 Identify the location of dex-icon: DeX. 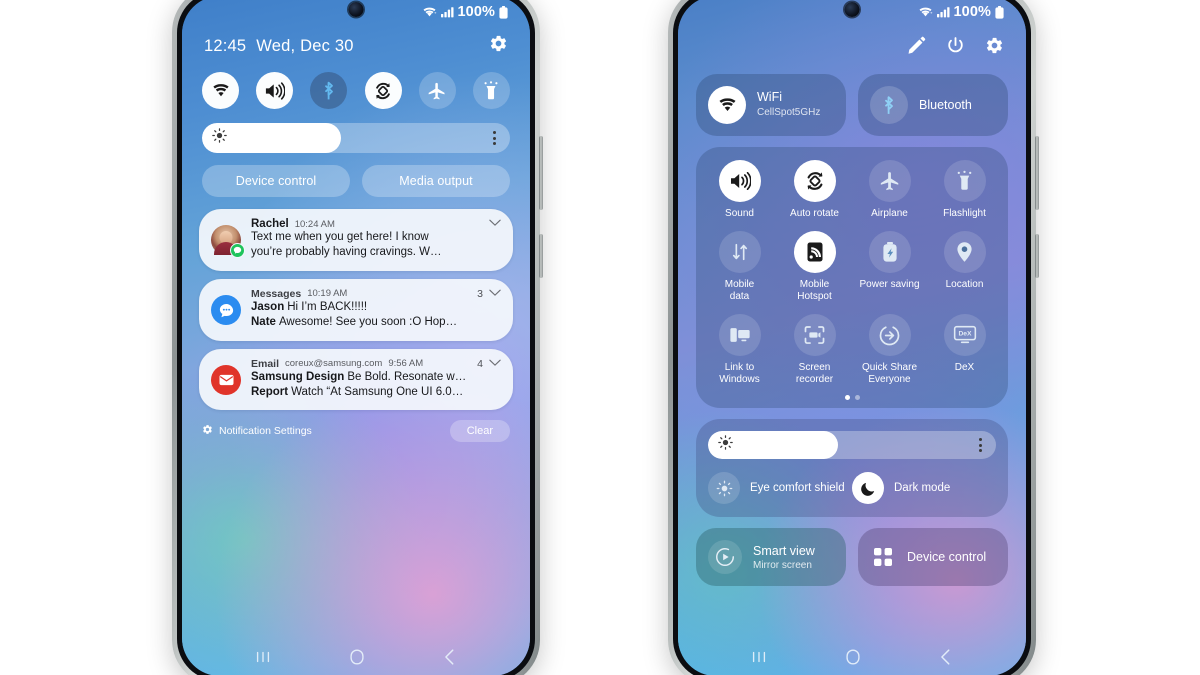
(964, 335).